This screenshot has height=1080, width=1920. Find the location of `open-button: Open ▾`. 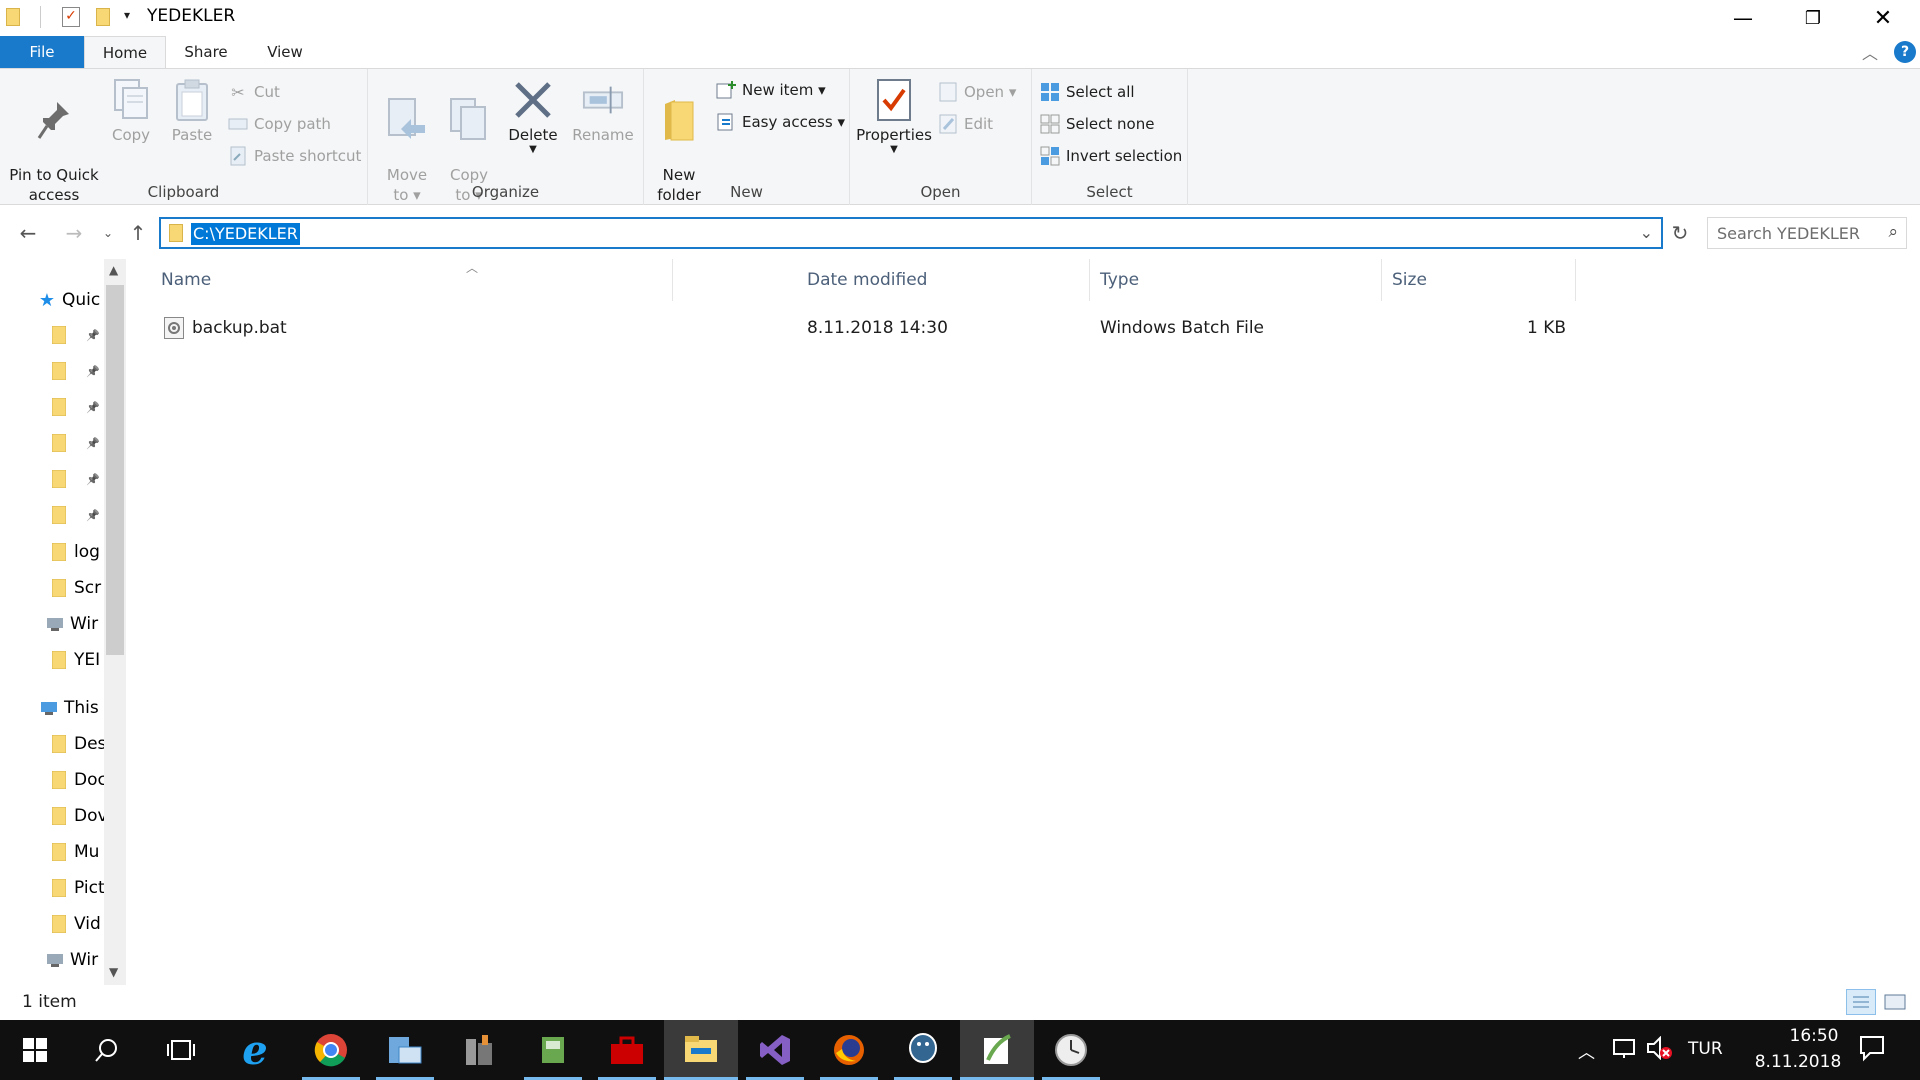

open-button: Open ▾ is located at coordinates (977, 92).